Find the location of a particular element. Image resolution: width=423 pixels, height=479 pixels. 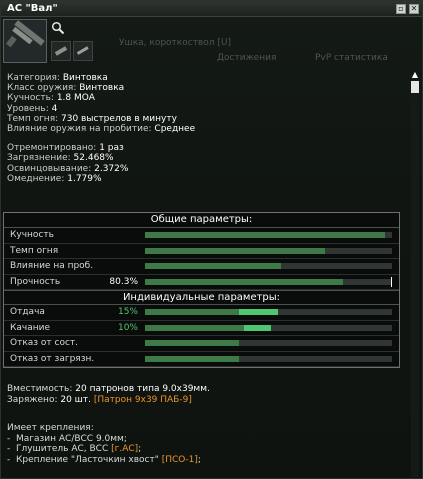

accuracy-label: Кучность: is located at coordinates (30, 98).